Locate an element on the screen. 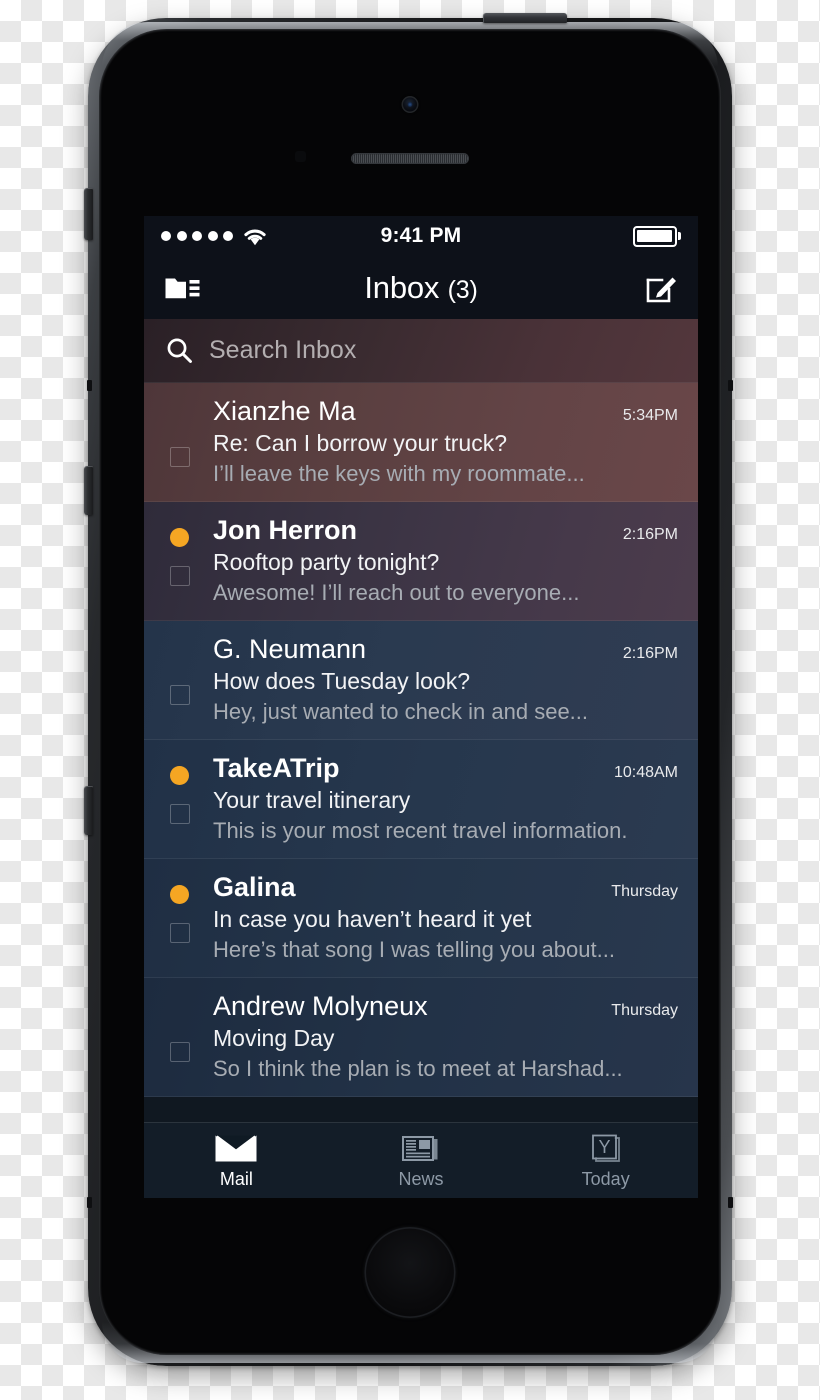 The width and height of the screenshot is (820, 1400). front-camera-icon is located at coordinates (410, 104).